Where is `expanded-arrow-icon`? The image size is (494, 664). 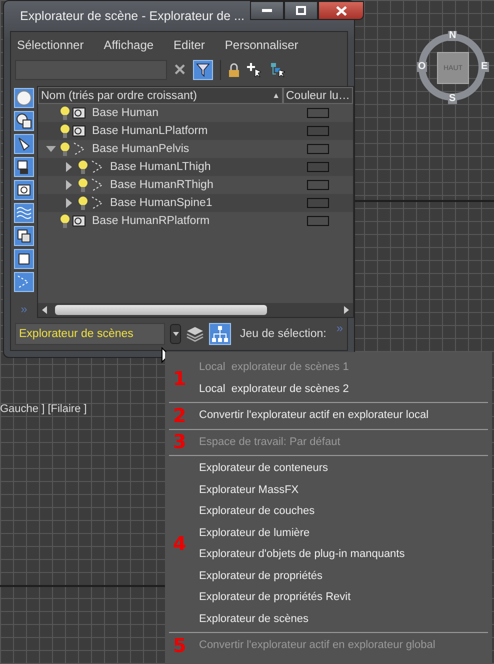
expanded-arrow-icon is located at coordinates (51, 149).